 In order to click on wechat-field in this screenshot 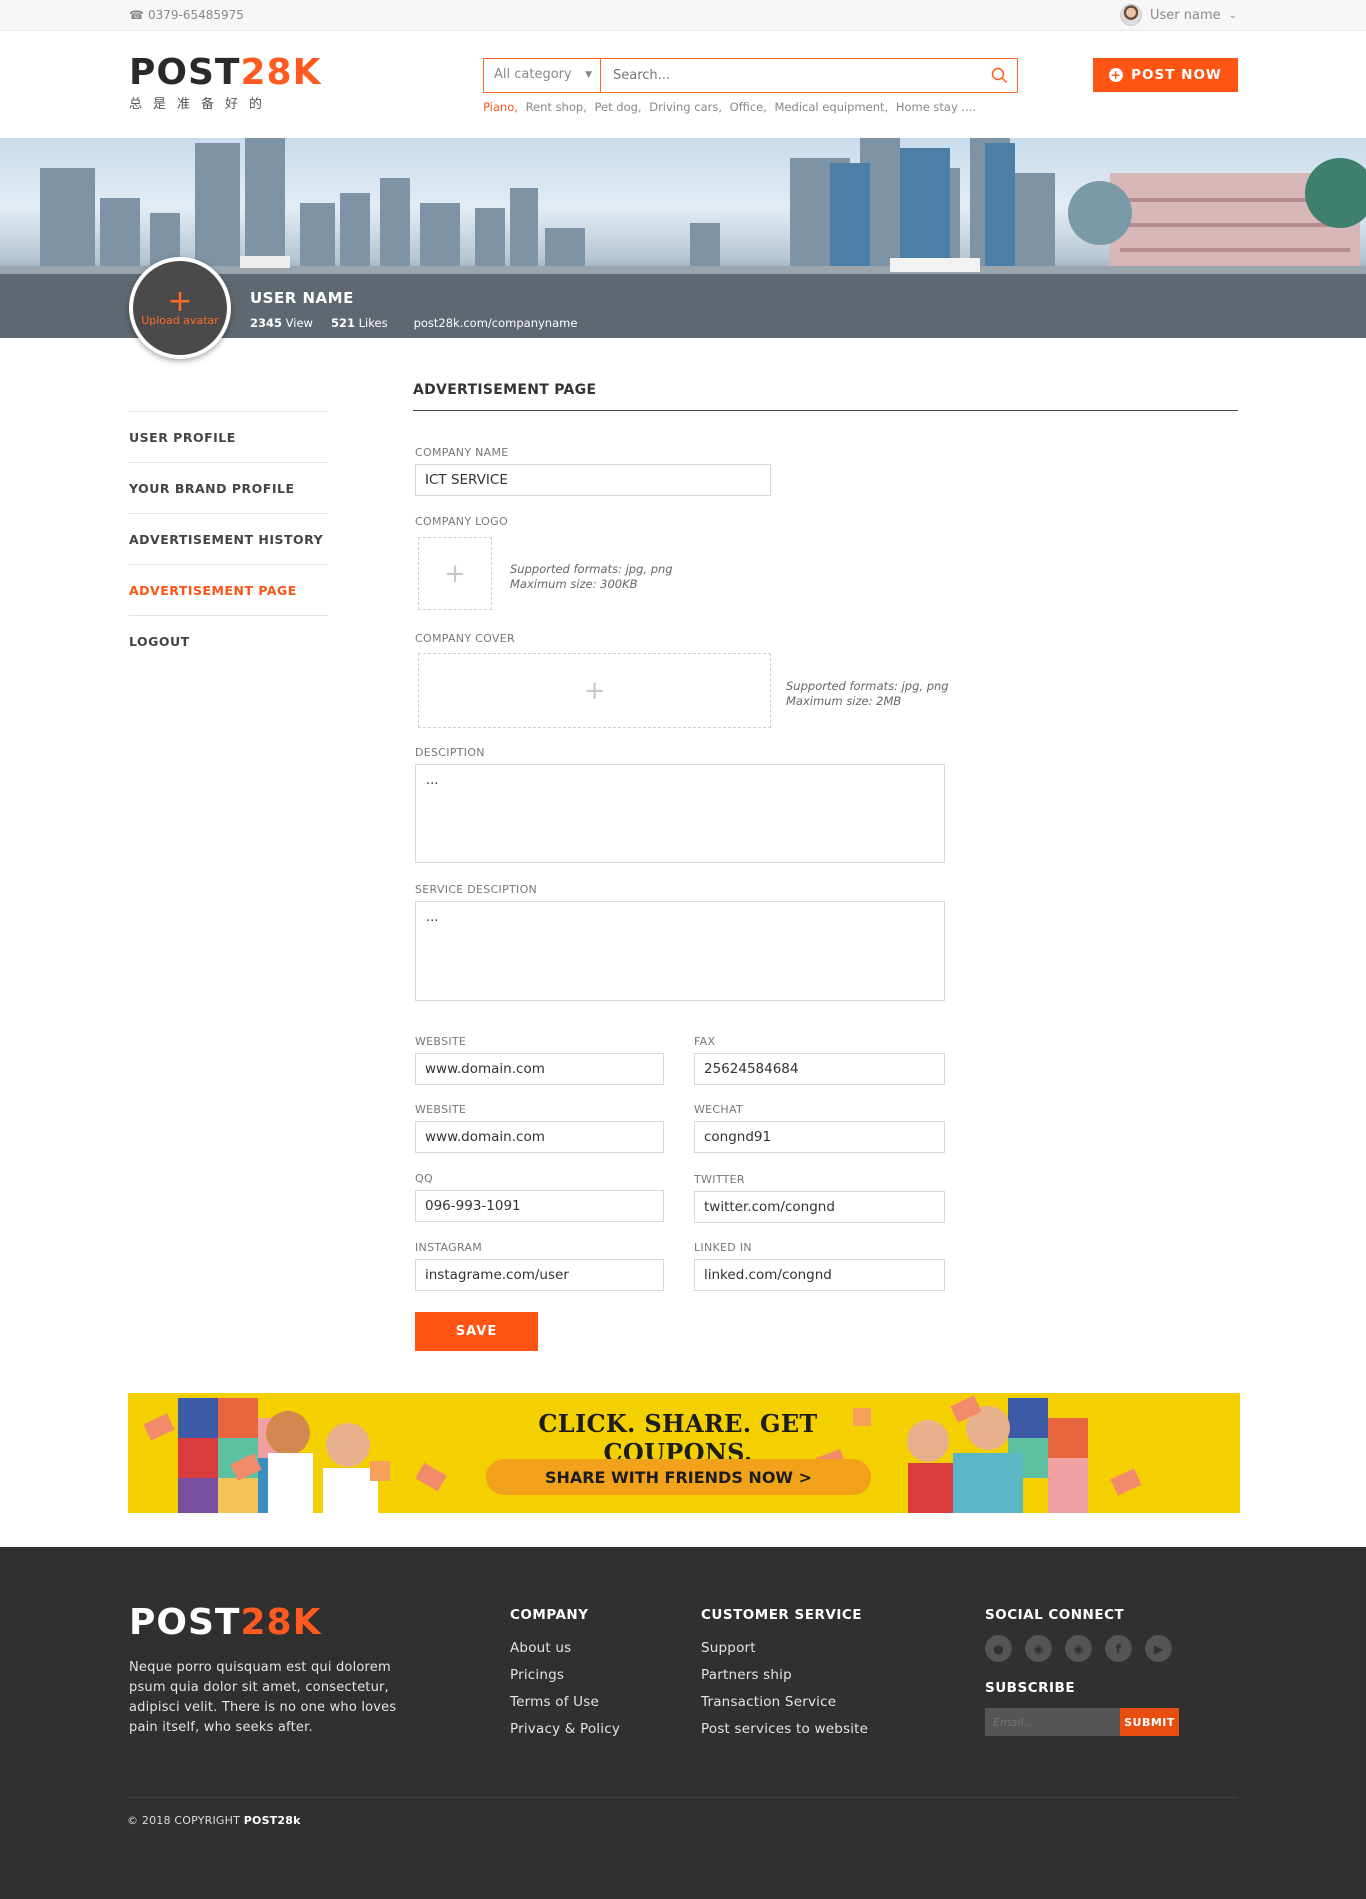, I will do `click(819, 1137)`.